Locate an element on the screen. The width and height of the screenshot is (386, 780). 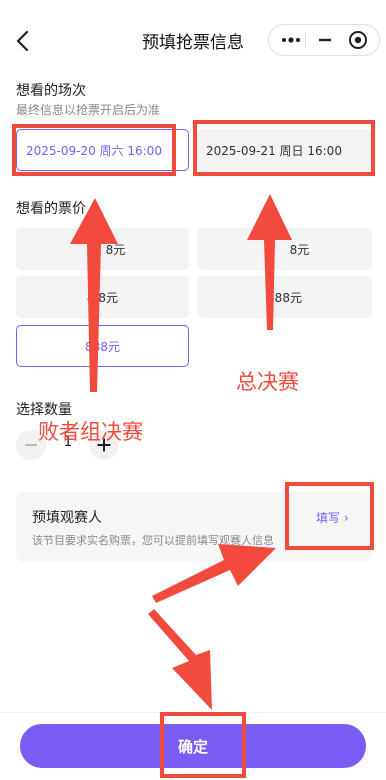
more-dots-icon is located at coordinates (291, 40).